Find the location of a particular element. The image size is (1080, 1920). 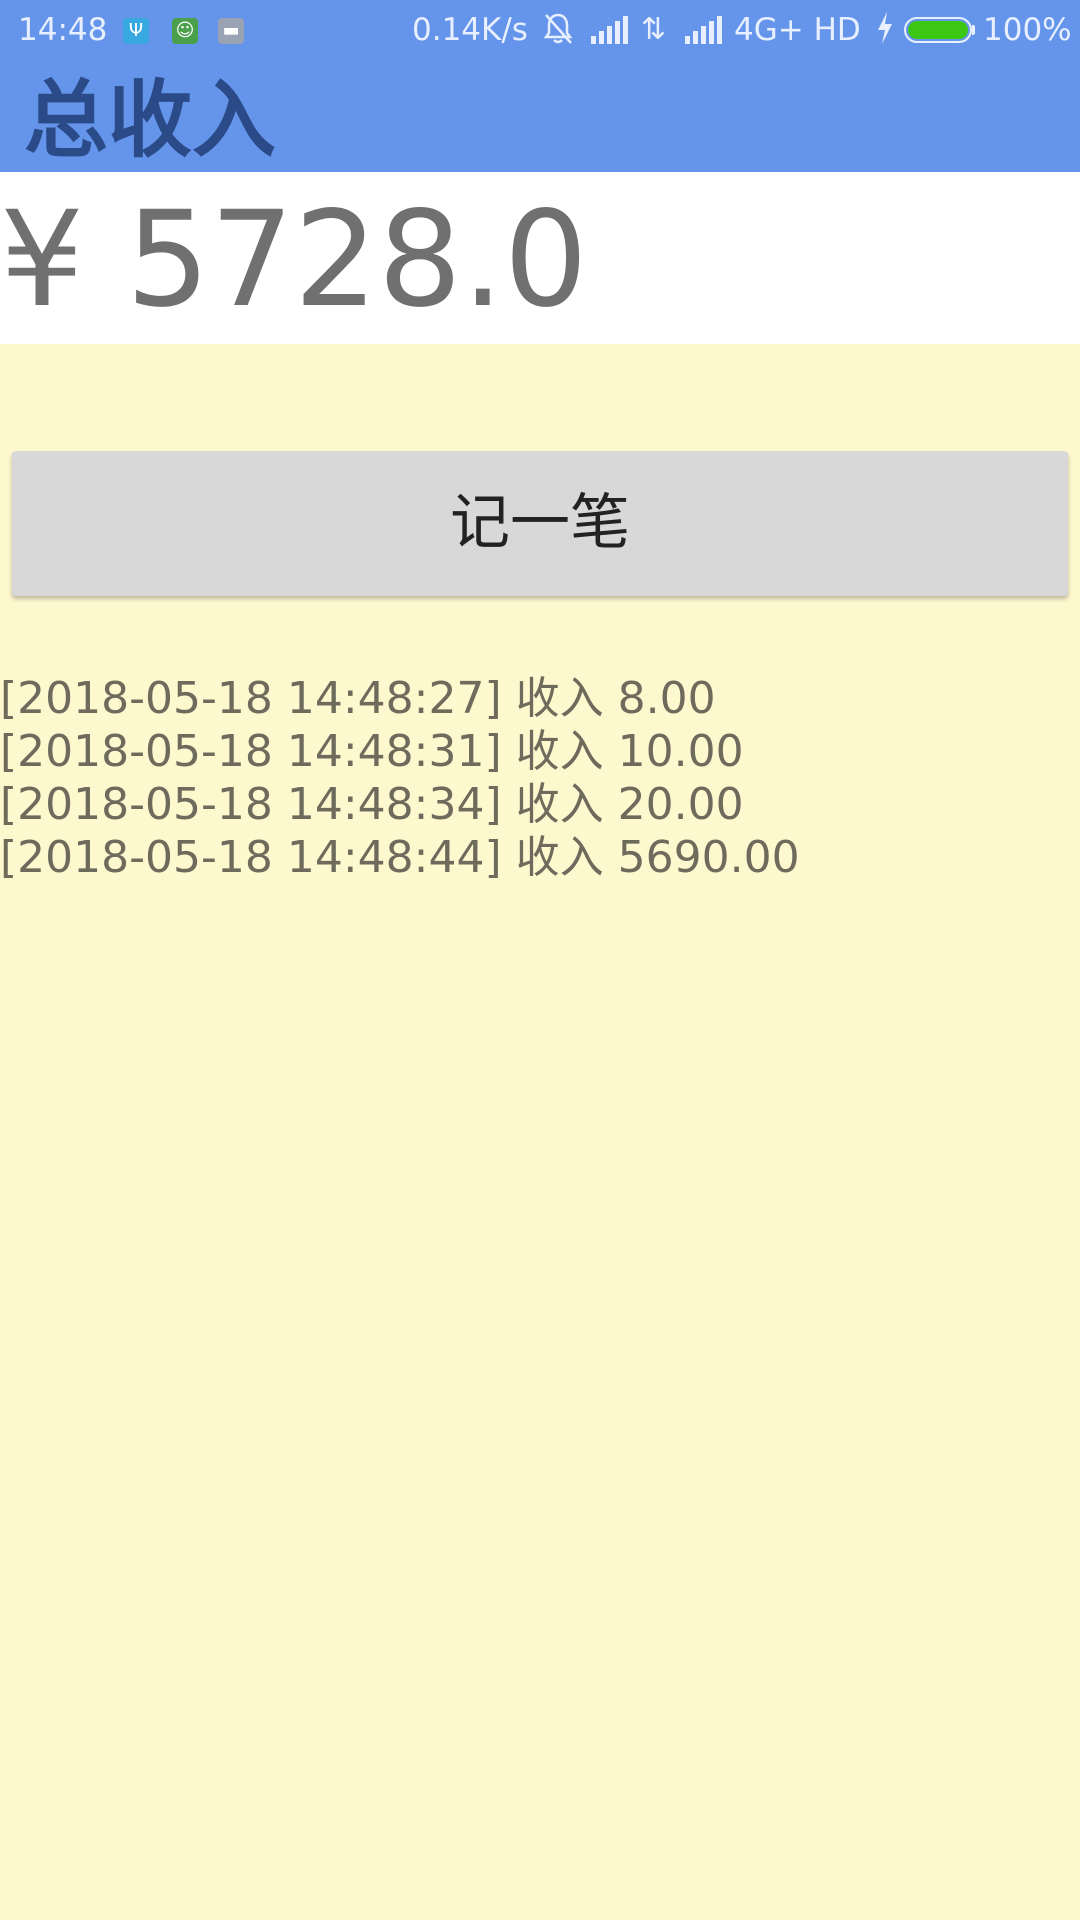

usb-debug-icon: Ψ is located at coordinates (136, 31).